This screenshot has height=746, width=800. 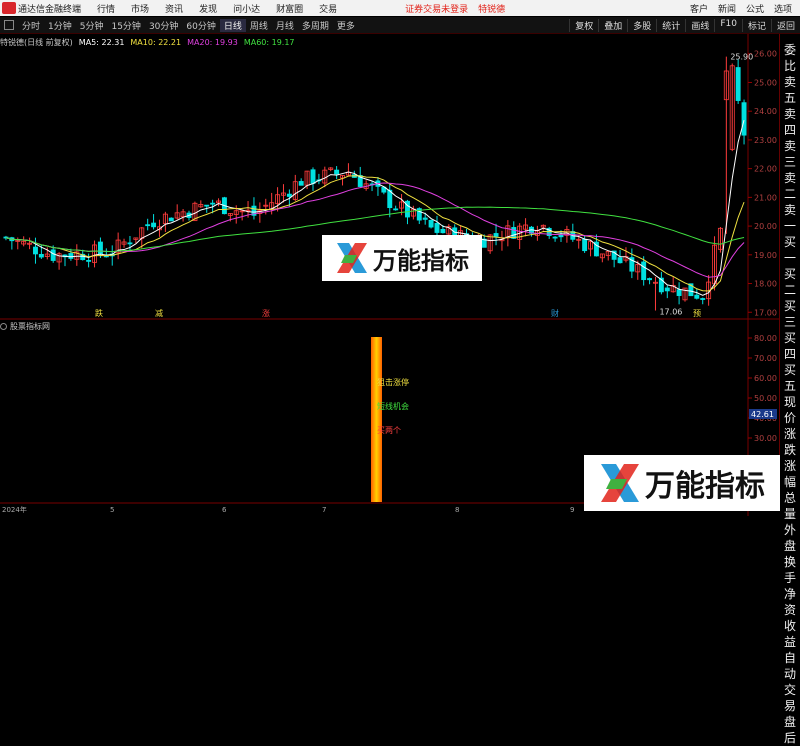 I want to click on signal-mark: 跌, so click(x=99, y=313).